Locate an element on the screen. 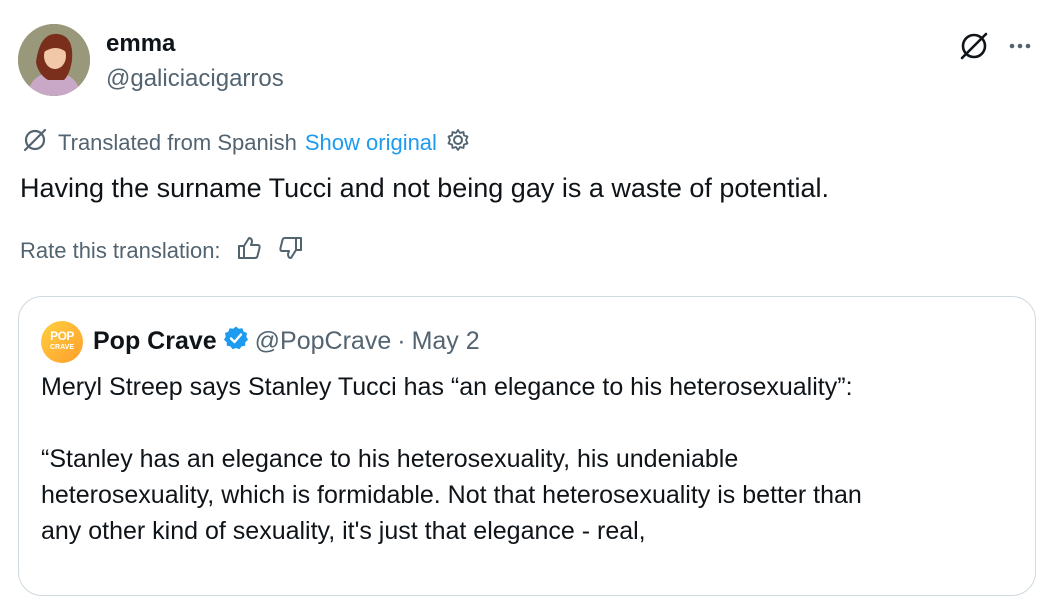 Image resolution: width=1058 pixels, height=596 pixels. translation-bar: Translated from Spanish Show original is located at coordinates (245, 143).